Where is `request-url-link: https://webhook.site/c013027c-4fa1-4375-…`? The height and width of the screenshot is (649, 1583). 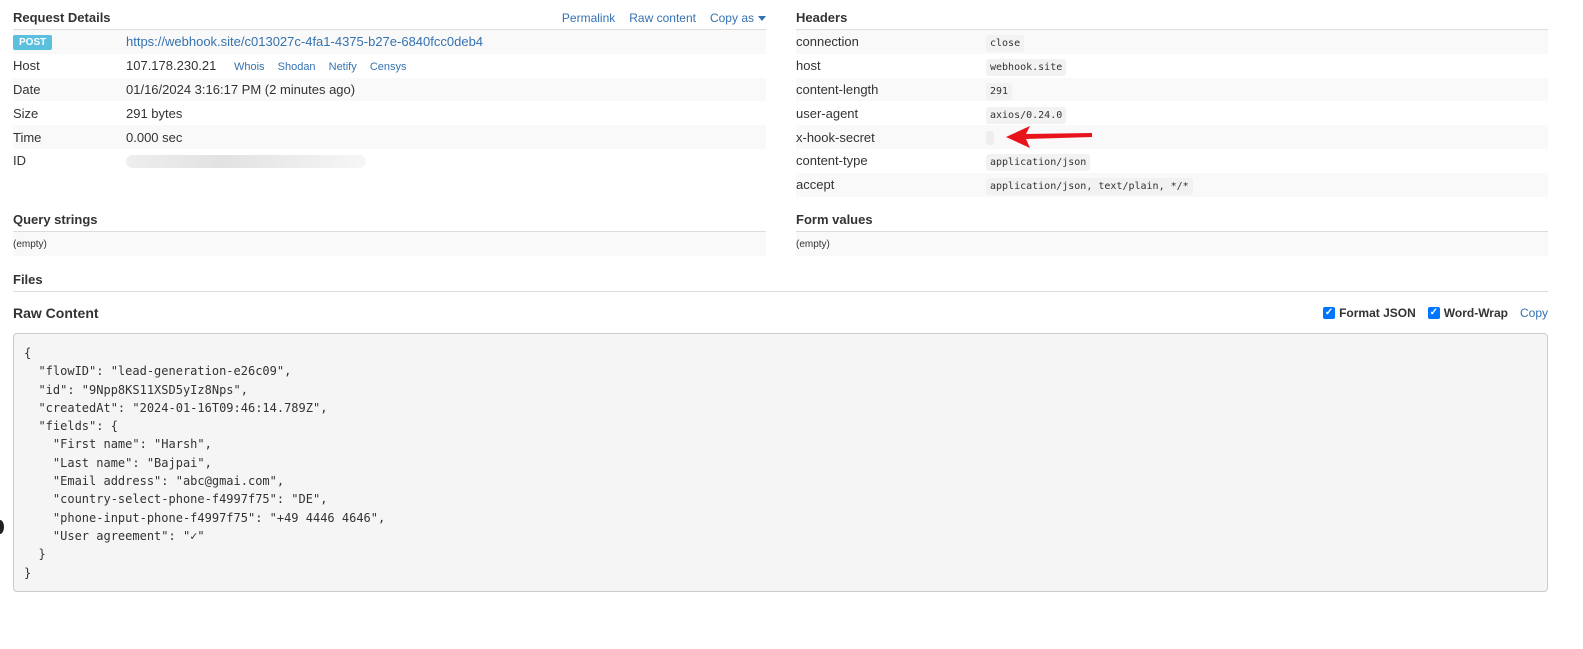 request-url-link: https://webhook.site/c013027c-4fa1-4375-… is located at coordinates (304, 41).